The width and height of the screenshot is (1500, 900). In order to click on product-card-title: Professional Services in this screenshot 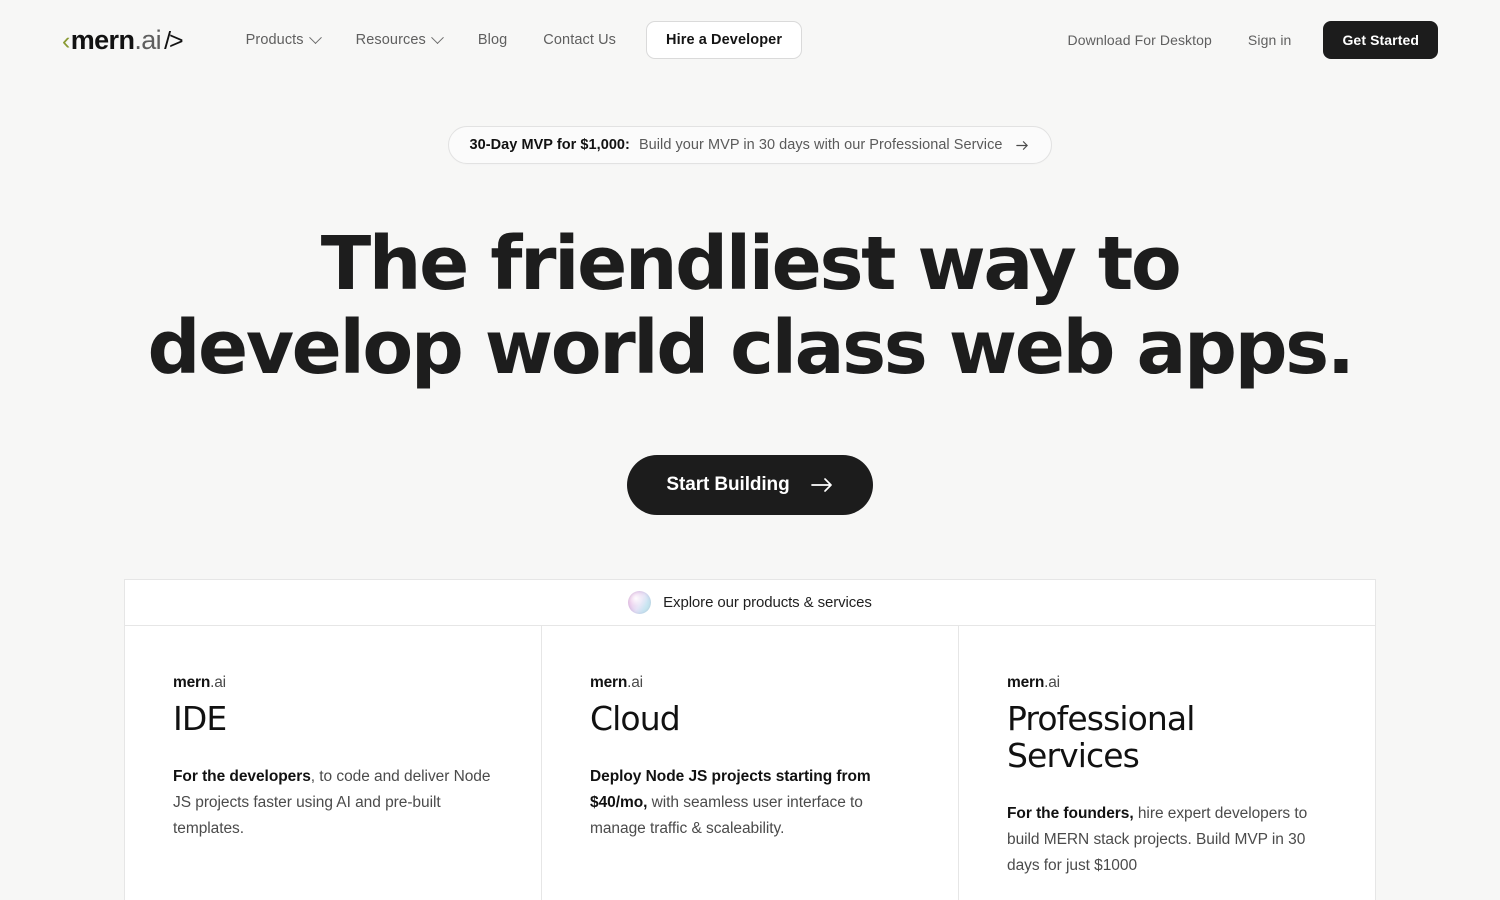, I will do `click(1101, 736)`.